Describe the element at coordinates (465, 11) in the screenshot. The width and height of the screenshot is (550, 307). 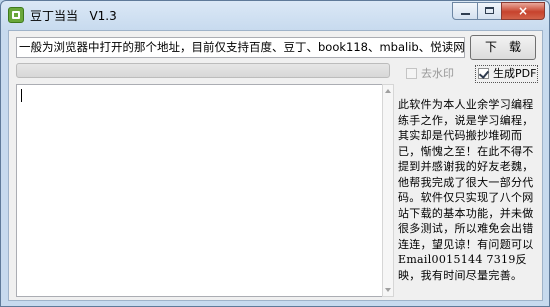
I see `minimize-button` at that location.